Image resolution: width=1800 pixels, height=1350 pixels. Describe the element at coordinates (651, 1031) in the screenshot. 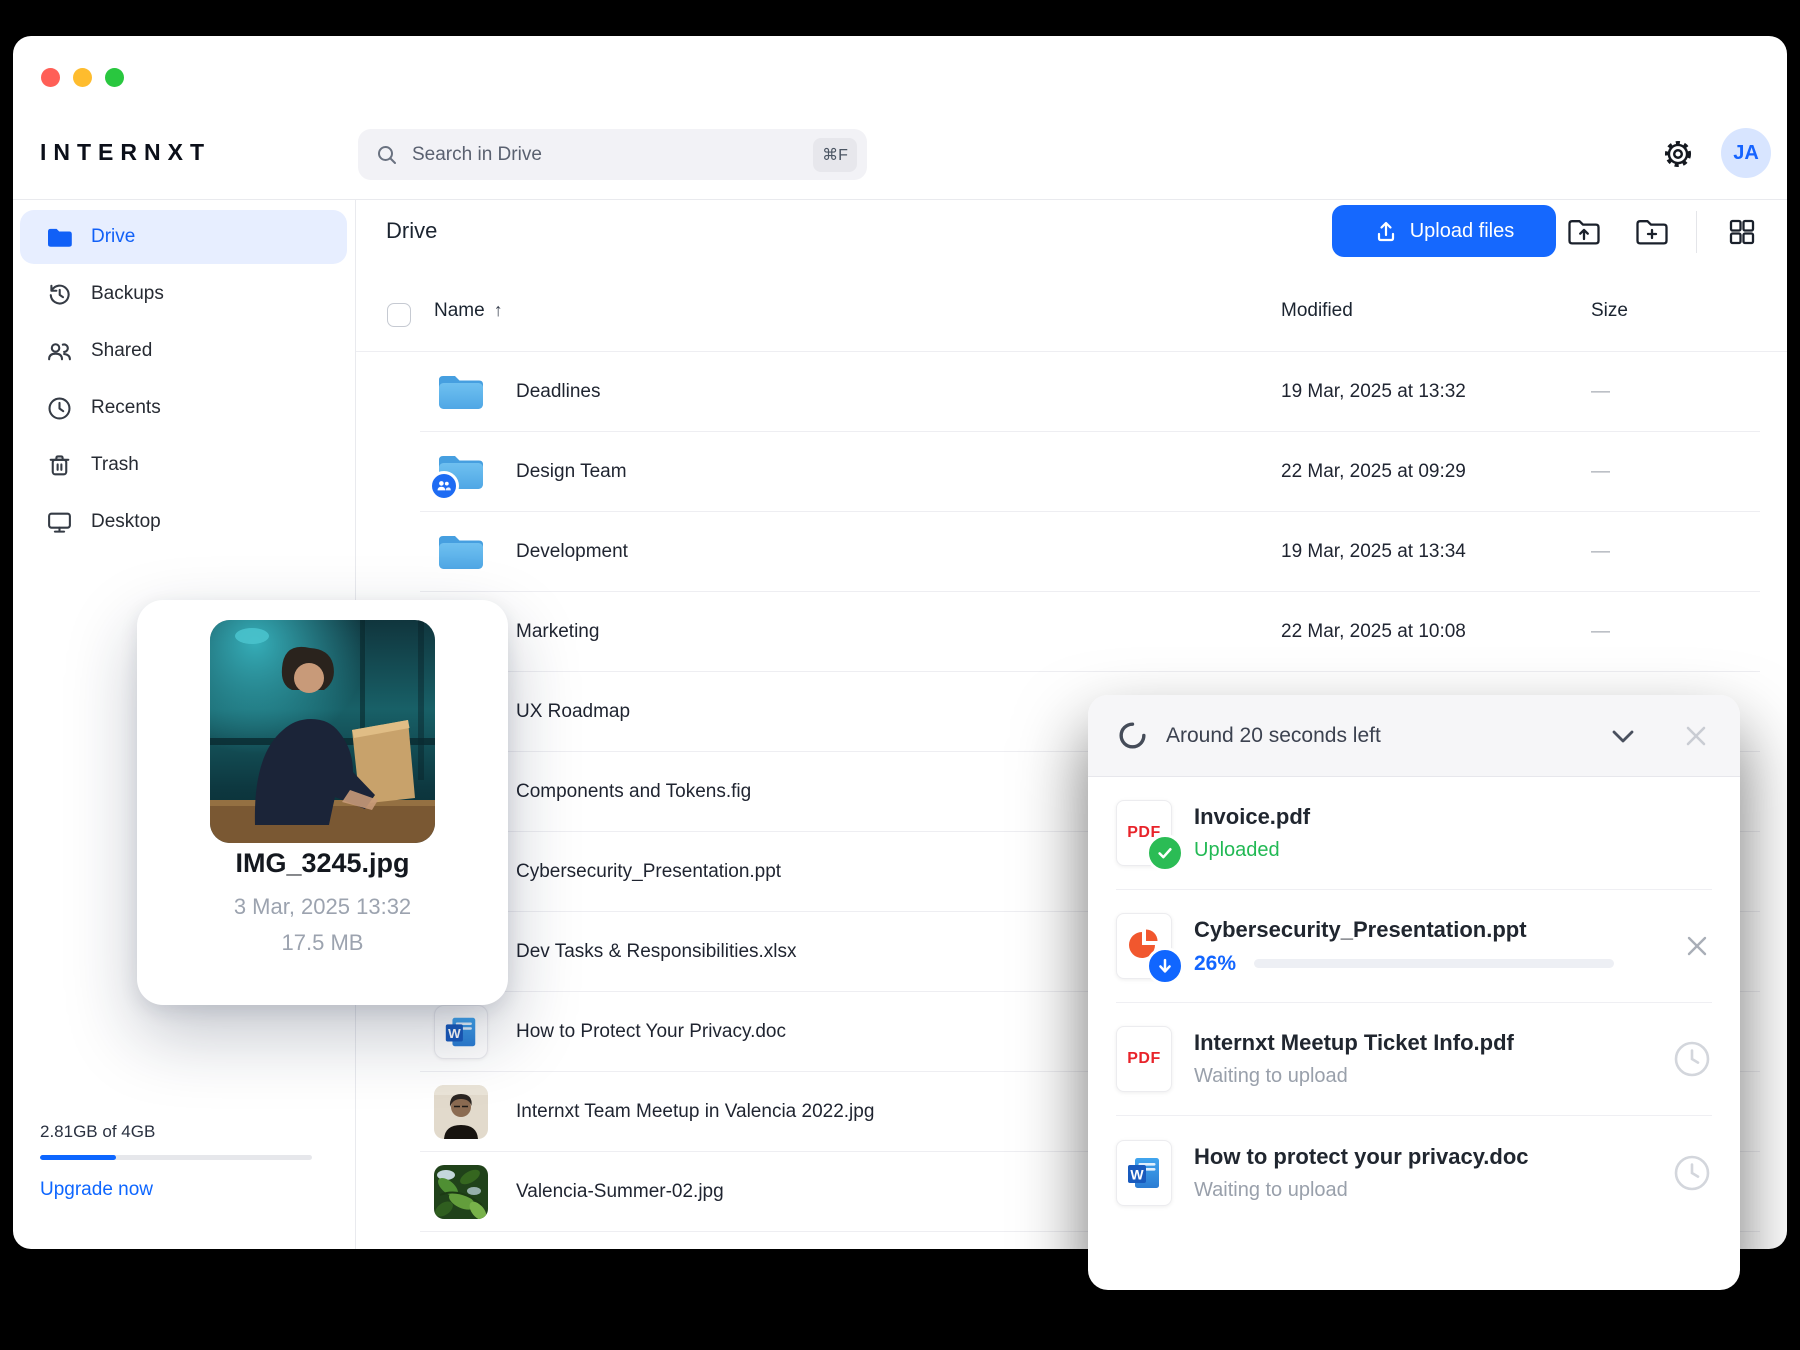

I see `file-name: How to Protect Your Privacy.doc` at that location.